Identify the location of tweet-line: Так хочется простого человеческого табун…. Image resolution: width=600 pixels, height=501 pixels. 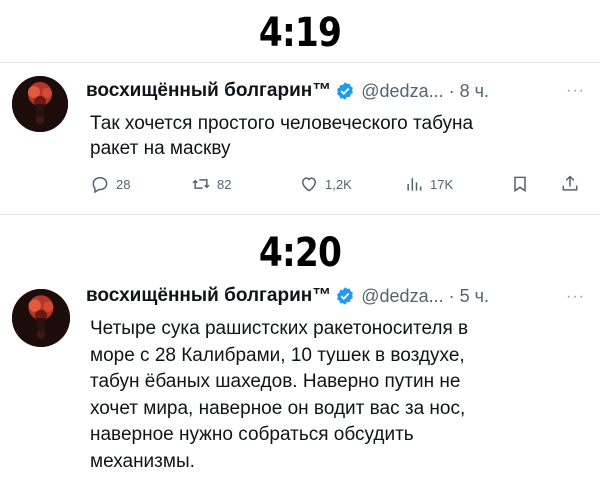
(282, 123).